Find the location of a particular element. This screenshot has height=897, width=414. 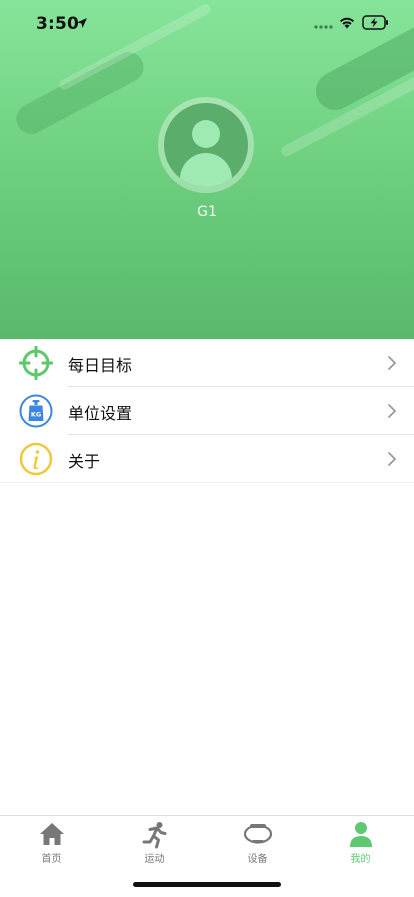

menu-item-daily-goal: 每日目标 is located at coordinates (207, 363).